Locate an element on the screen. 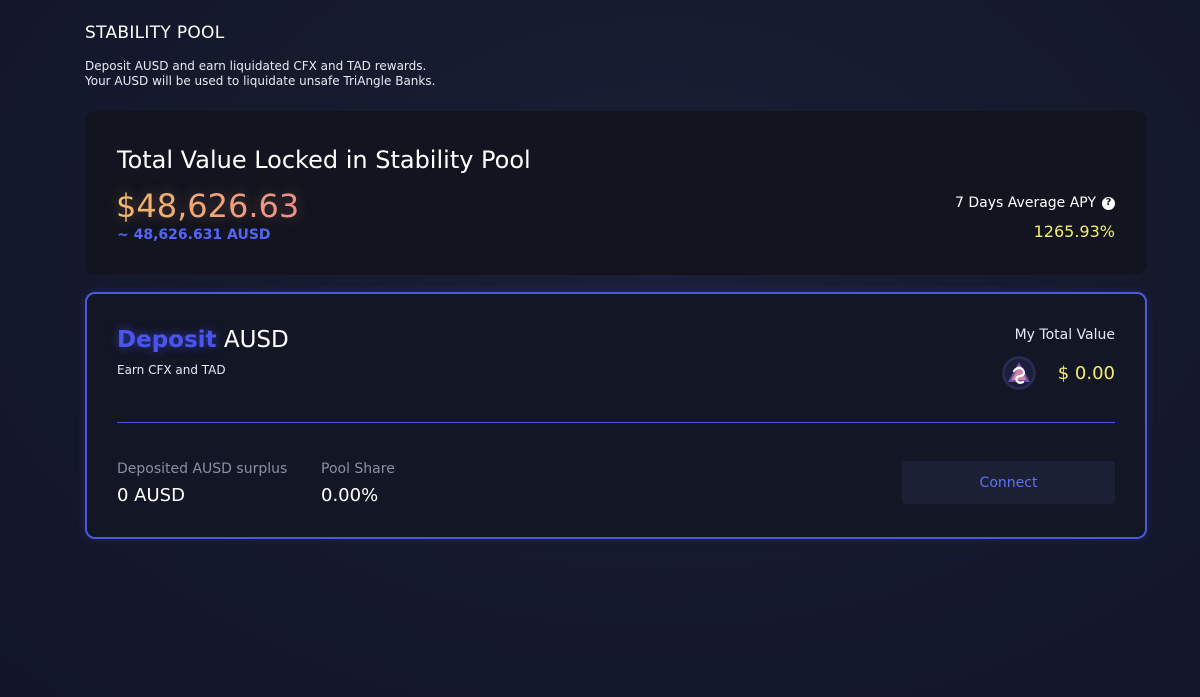 This screenshot has width=1200, height=697. apy-label-row: 7 Days Average APY ? is located at coordinates (1035, 203).